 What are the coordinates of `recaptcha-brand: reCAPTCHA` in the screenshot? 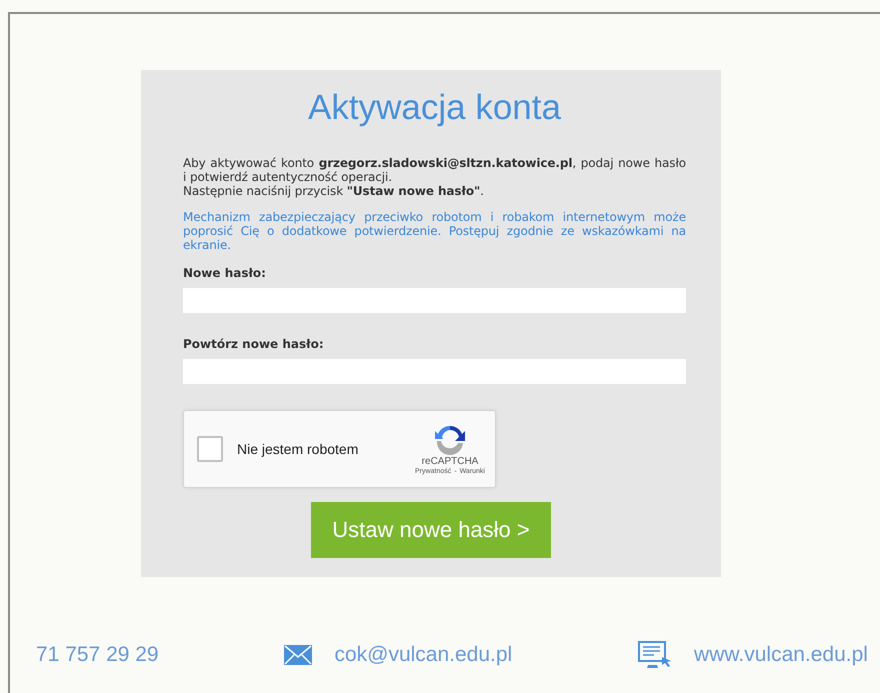 It's located at (450, 461).